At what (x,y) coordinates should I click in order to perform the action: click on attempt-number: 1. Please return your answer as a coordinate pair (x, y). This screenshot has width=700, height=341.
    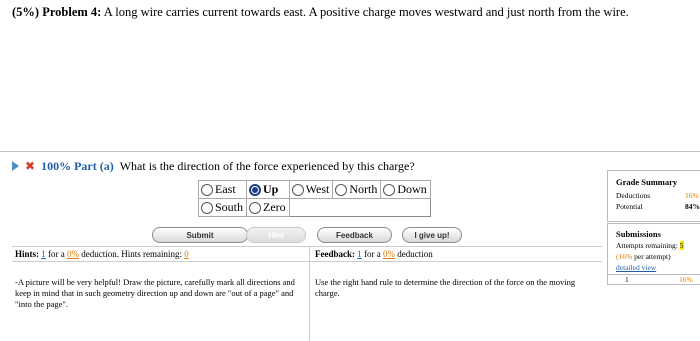
    Looking at the image, I should click on (627, 279).